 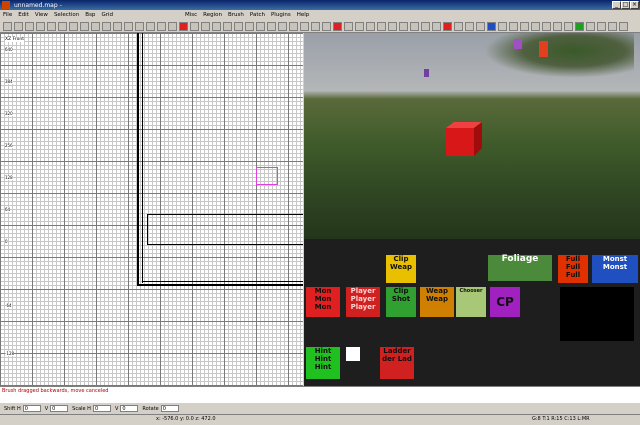 What do you see at coordinates (31, 408) in the screenshot?
I see `shift-h-input: 0` at bounding box center [31, 408].